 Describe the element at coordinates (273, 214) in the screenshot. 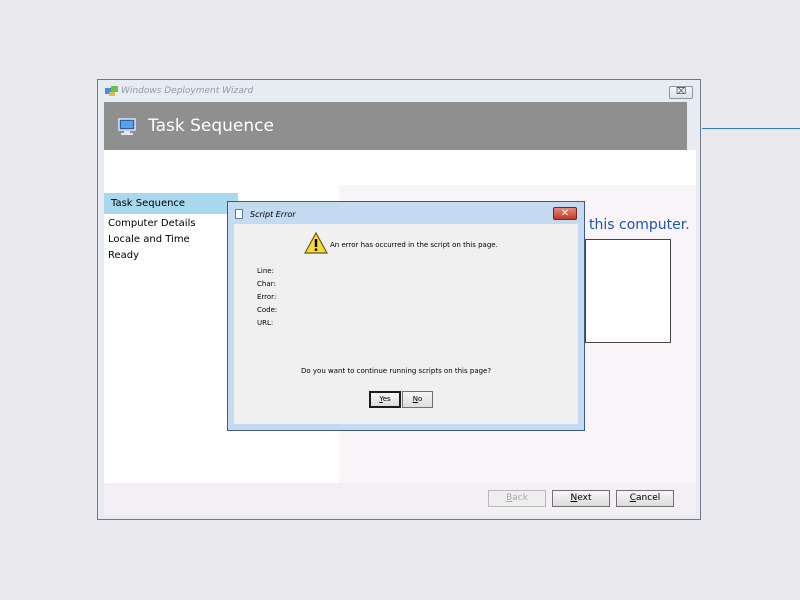

I see `dialog-title: Script Error` at that location.